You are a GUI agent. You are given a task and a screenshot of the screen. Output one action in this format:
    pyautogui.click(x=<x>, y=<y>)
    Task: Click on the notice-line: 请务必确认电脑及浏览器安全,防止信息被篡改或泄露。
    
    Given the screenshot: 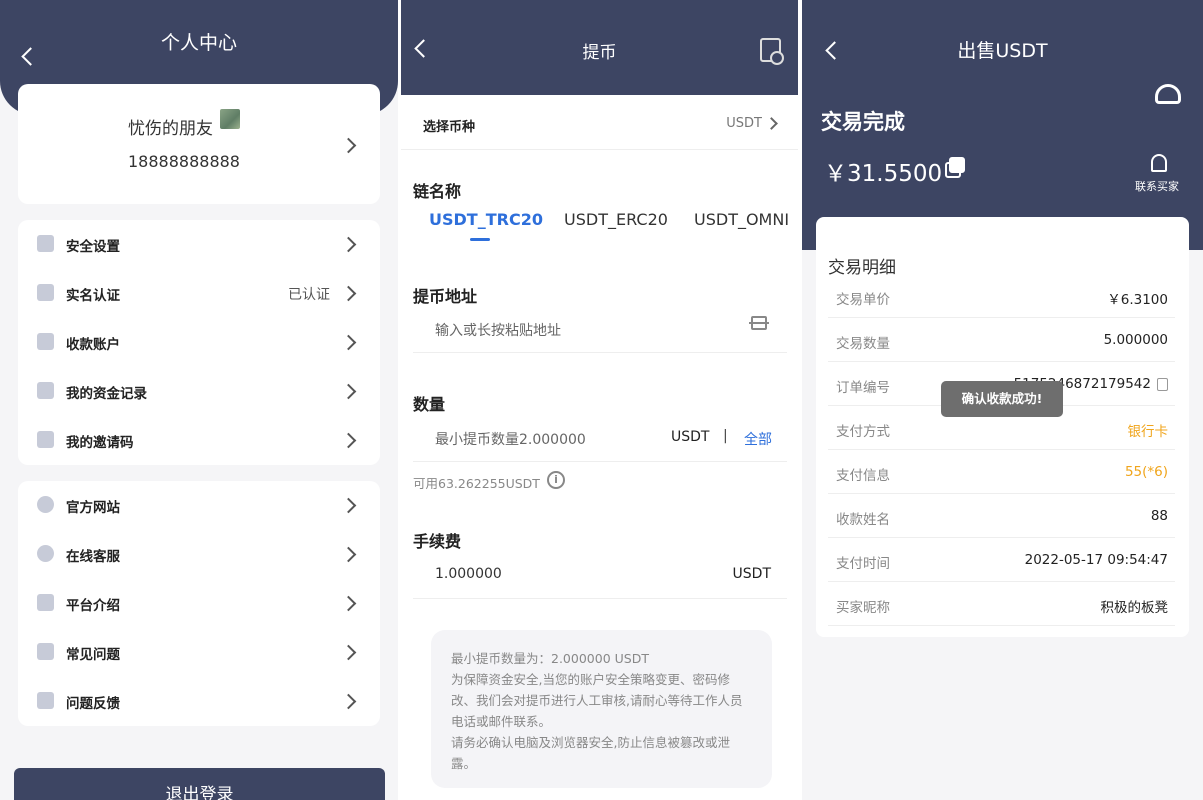 What is the action you would take?
    pyautogui.click(x=590, y=753)
    